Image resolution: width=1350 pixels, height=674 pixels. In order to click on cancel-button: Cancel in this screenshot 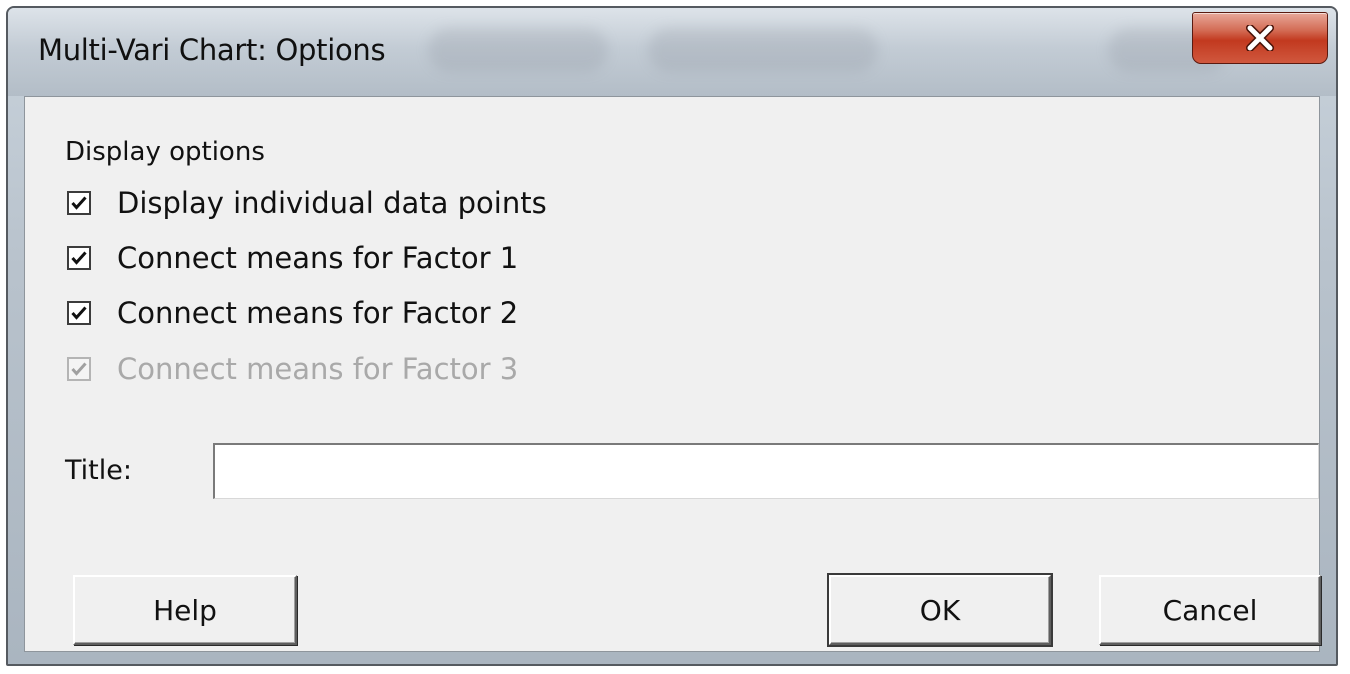, I will do `click(1210, 610)`.